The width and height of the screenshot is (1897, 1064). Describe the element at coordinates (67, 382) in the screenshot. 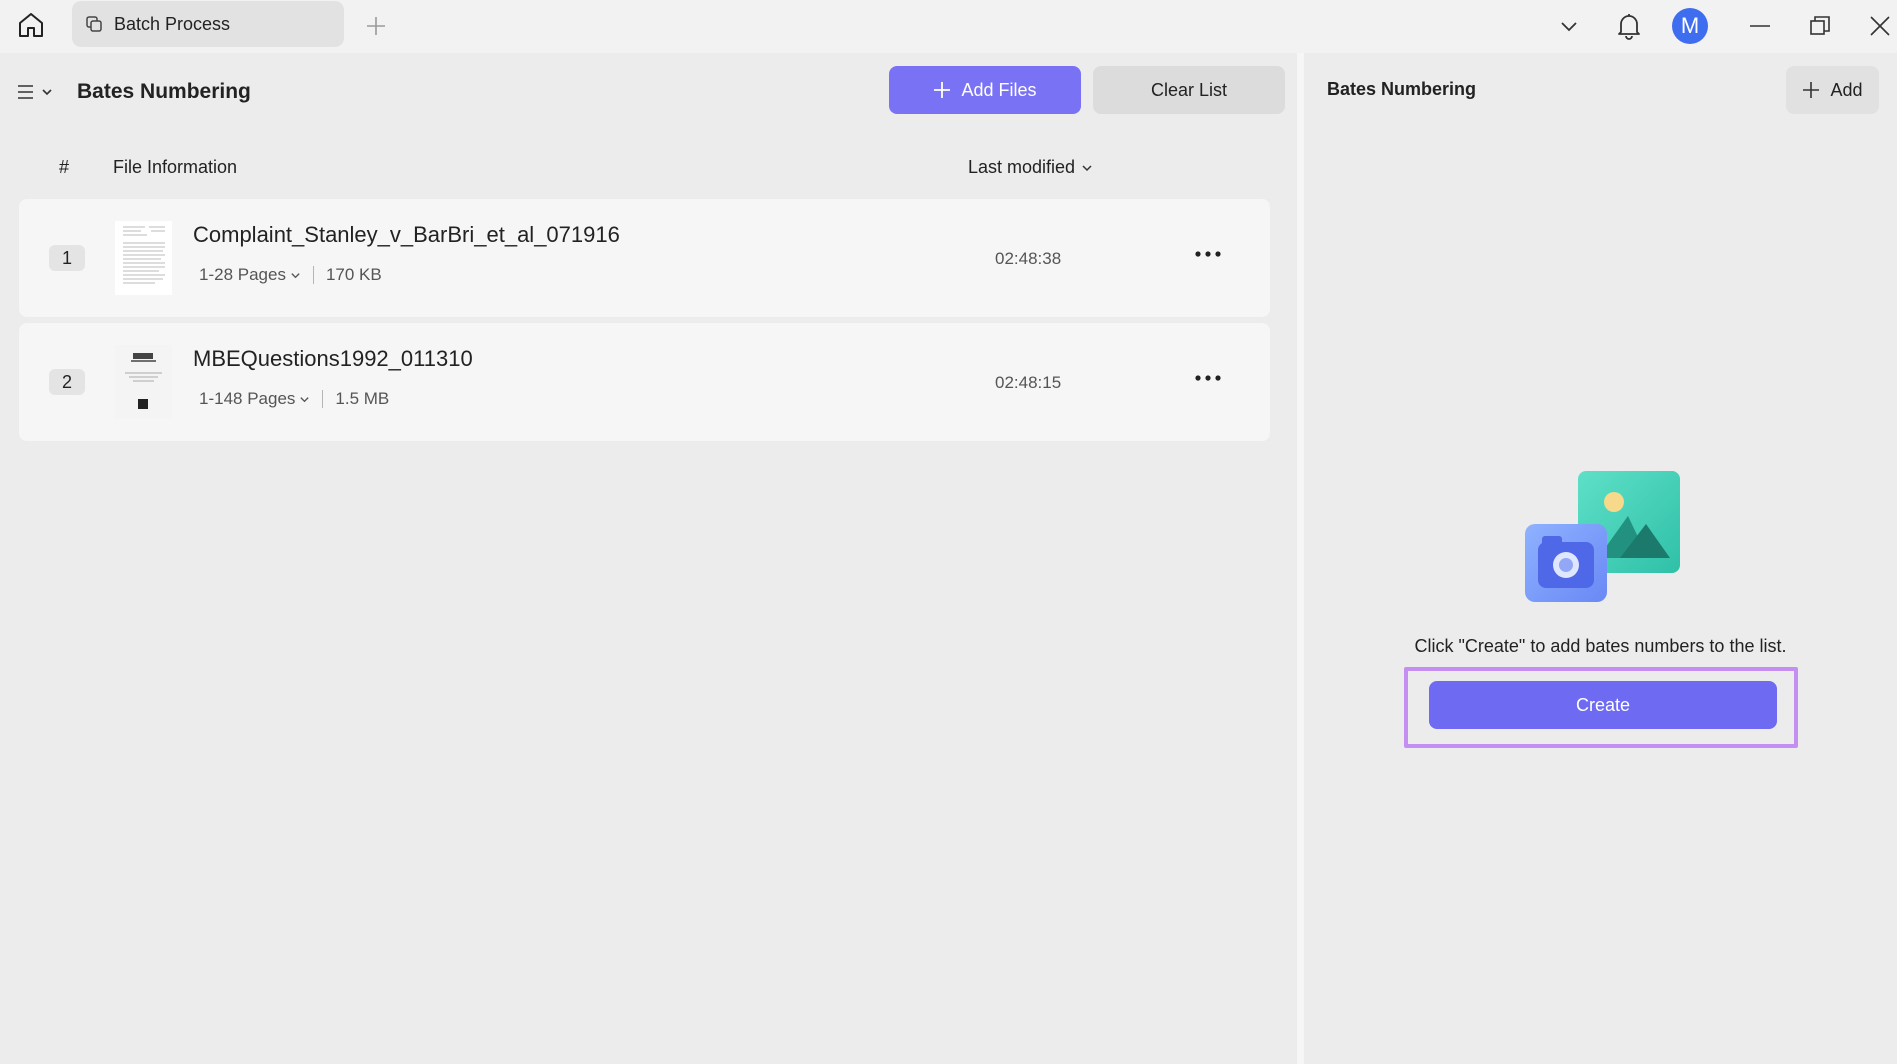

I see `row-number: 2` at that location.